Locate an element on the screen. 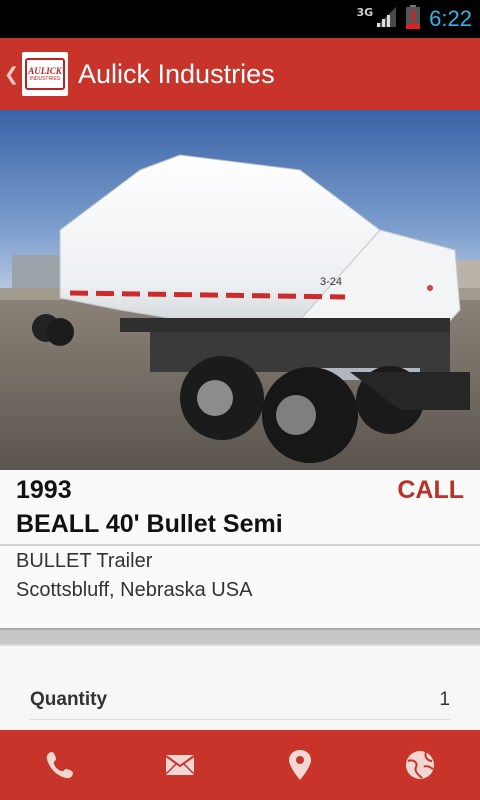  website-button is located at coordinates (420, 765).